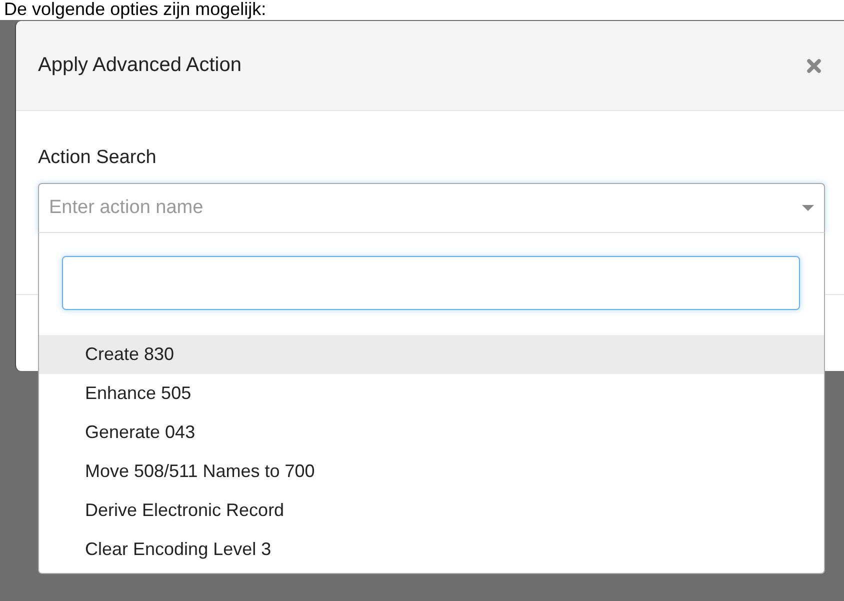 Image resolution: width=844 pixels, height=601 pixels. What do you see at coordinates (140, 65) in the screenshot?
I see `modal-title: Apply Advanced Action` at bounding box center [140, 65].